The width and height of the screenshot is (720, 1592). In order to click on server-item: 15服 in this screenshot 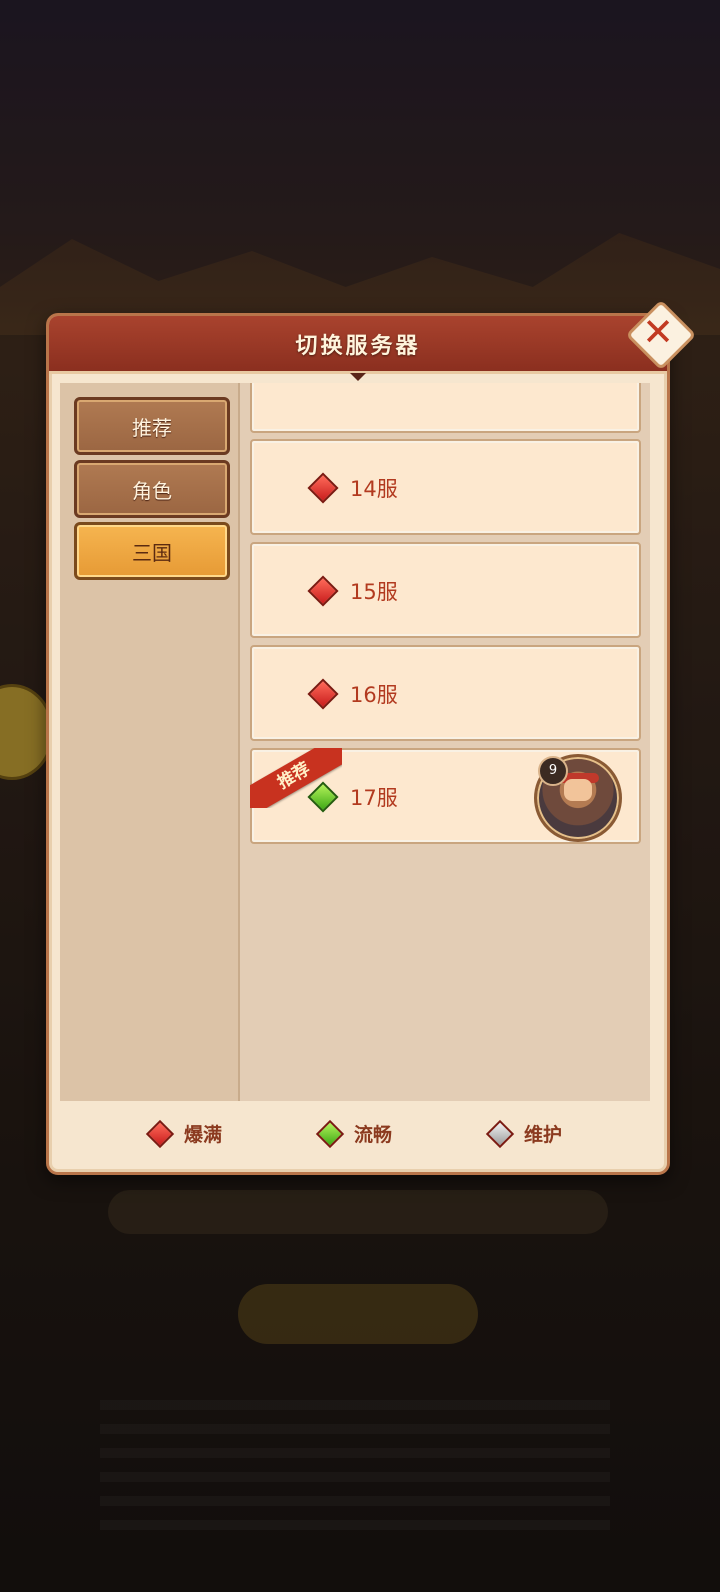, I will do `click(445, 590)`.